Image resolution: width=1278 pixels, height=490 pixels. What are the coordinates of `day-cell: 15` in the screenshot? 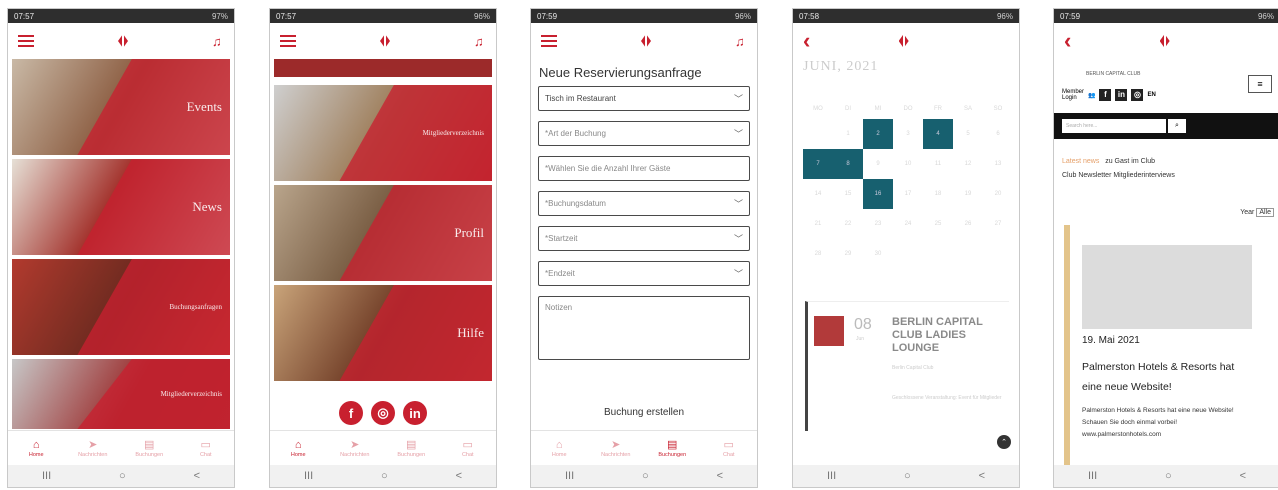 It's located at (848, 194).